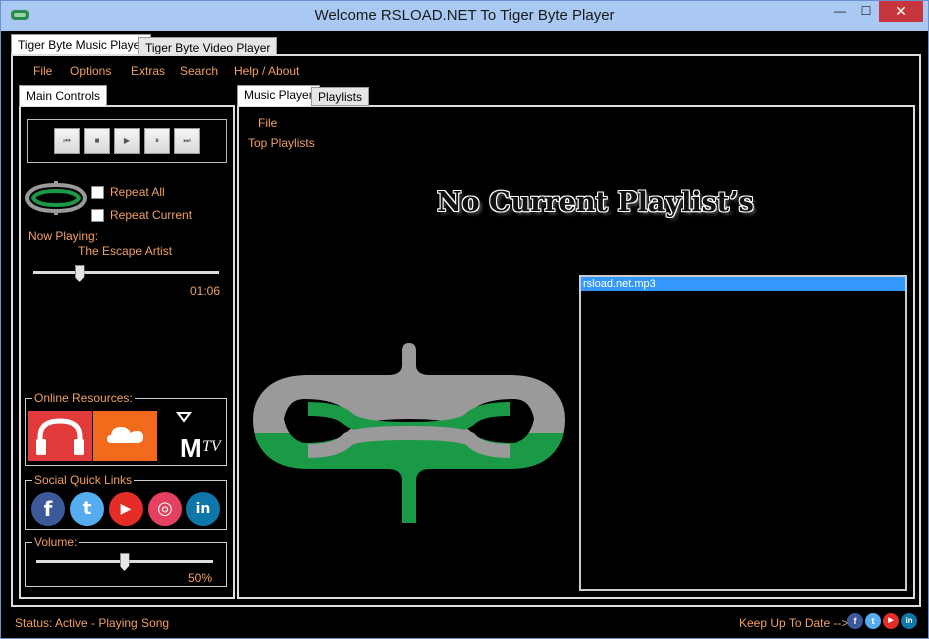  I want to click on current-song: The Escape Artist, so click(125, 251).